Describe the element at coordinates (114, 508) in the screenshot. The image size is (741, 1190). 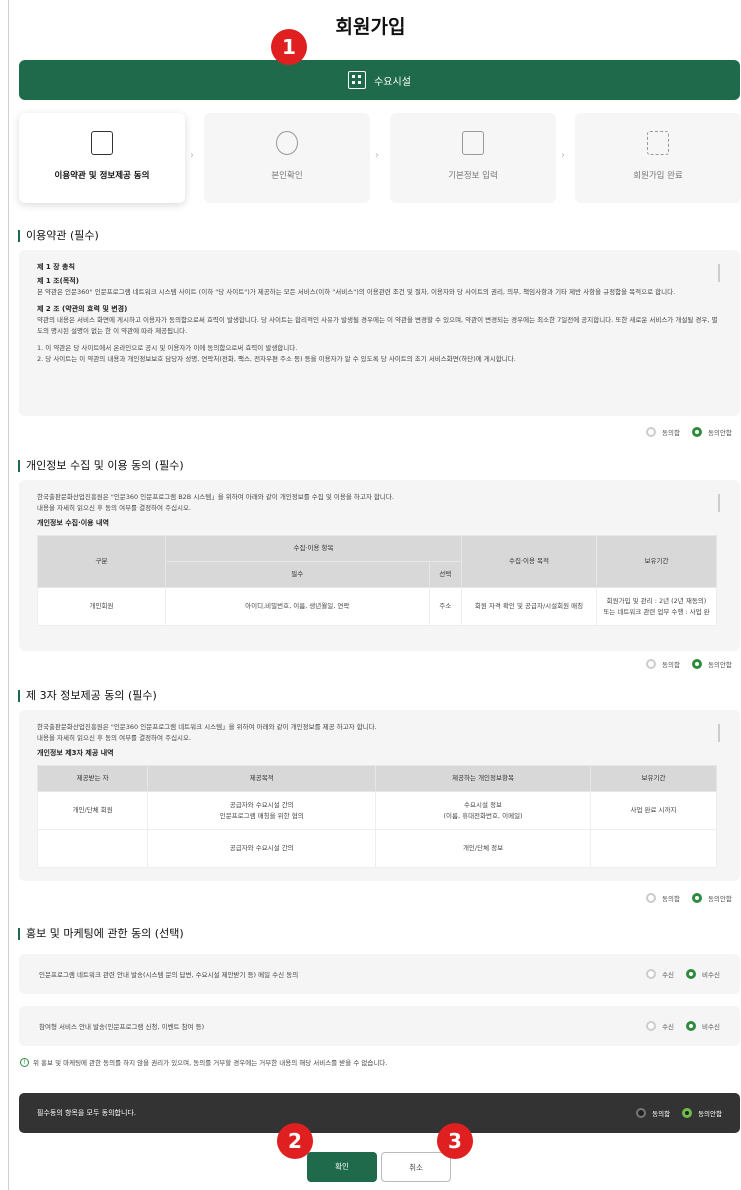
I see `privacy-intro: 내용을 자세히 읽으신 후 동의 여부를 결정하여 주십시오.` at that location.